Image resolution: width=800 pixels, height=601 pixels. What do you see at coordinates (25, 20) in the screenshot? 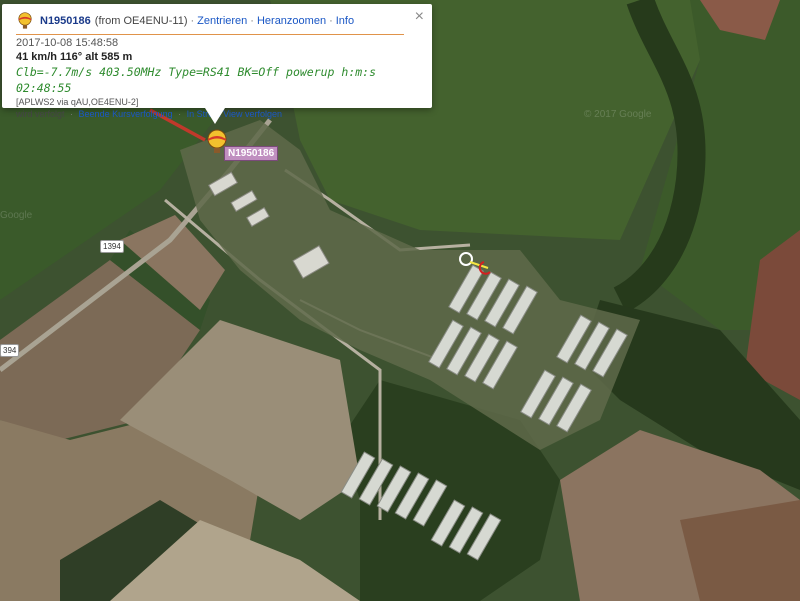
I see `balloon-icon` at bounding box center [25, 20].